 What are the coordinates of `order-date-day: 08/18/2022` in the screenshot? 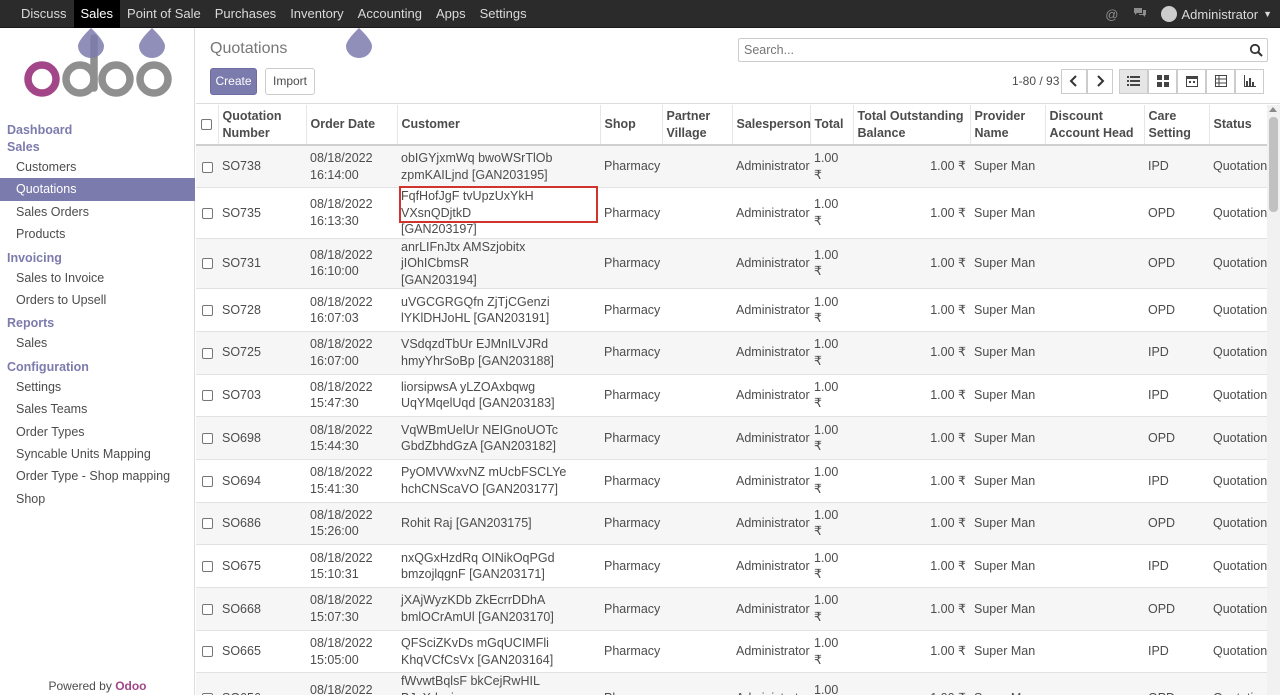 It's located at (341, 301).